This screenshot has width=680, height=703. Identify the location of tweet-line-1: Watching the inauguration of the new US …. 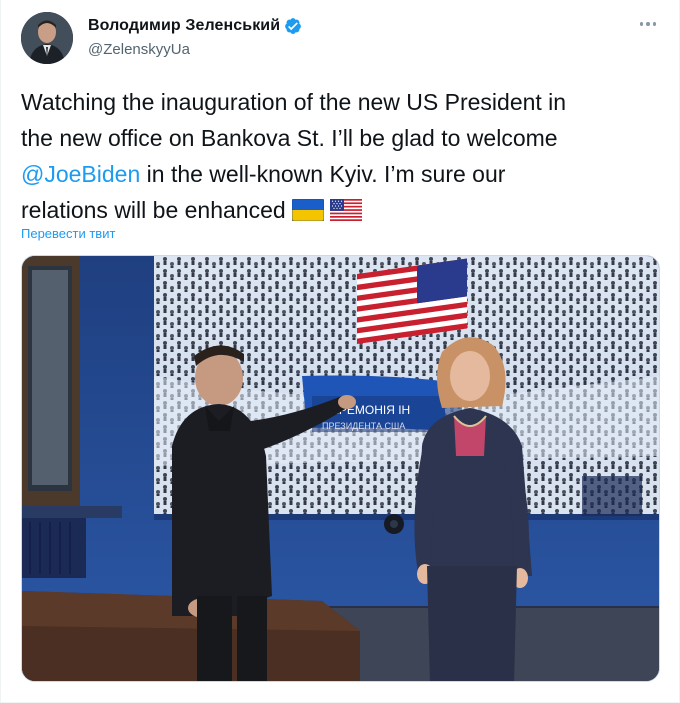
(294, 102).